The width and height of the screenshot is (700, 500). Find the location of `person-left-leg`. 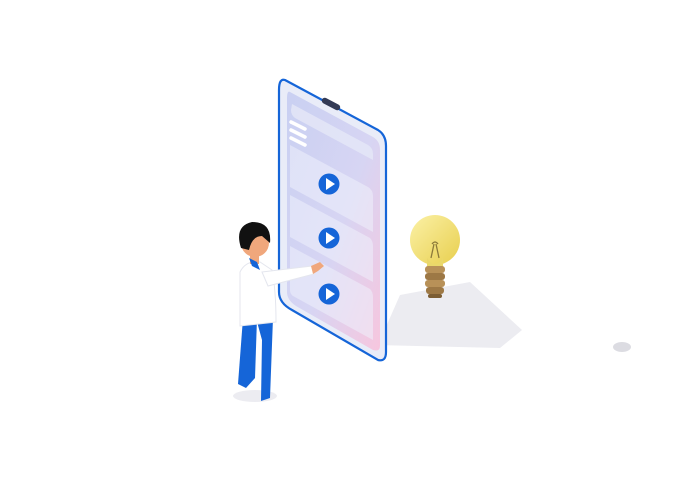

person-left-leg is located at coordinates (247, 353).